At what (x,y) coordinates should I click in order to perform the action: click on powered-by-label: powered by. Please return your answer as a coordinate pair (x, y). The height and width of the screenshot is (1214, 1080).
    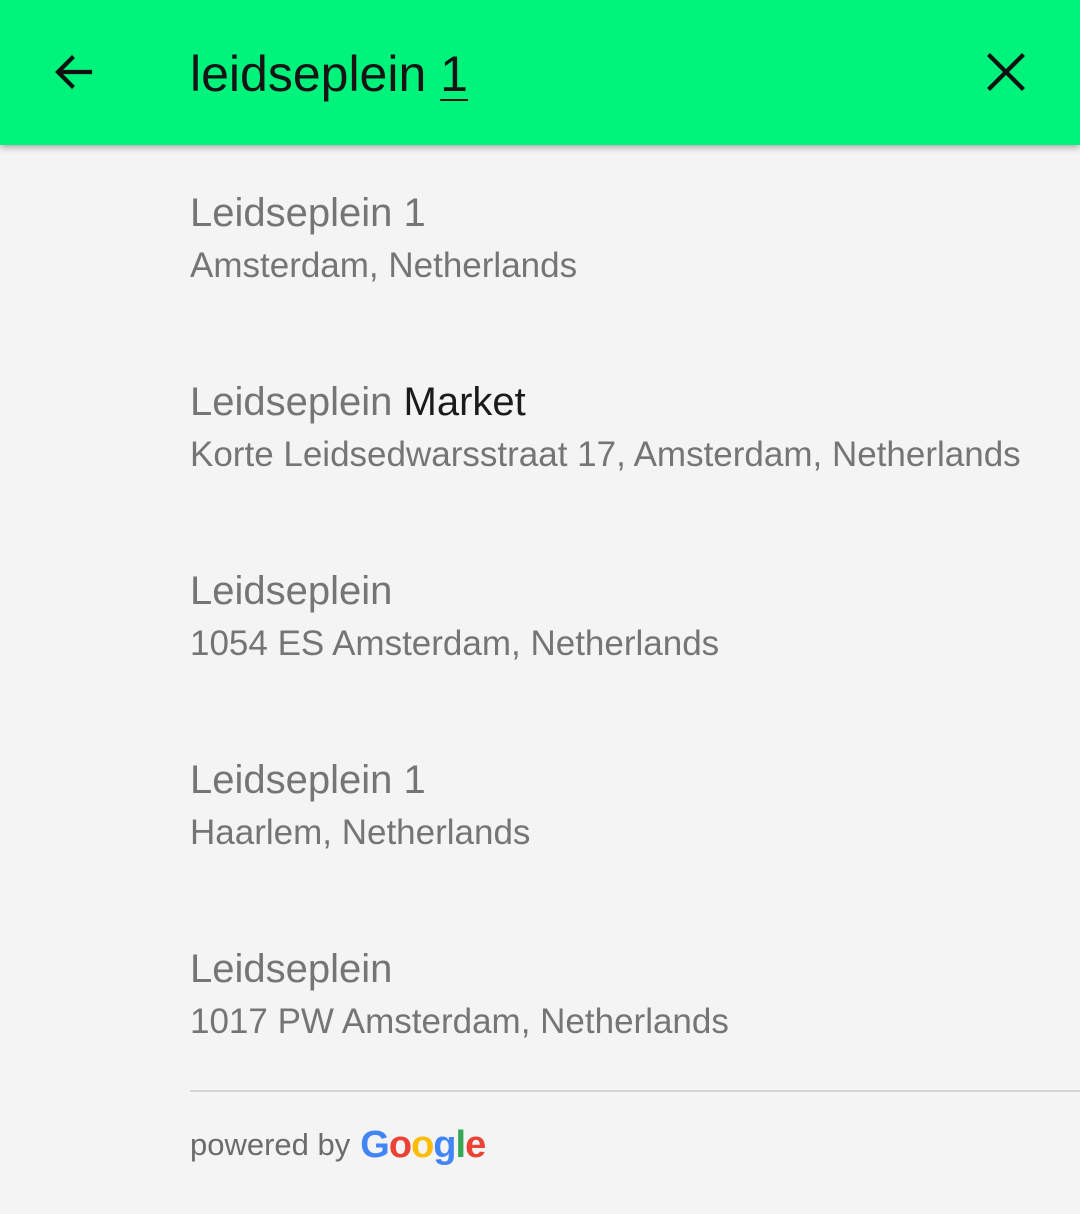
    Looking at the image, I should click on (270, 1144).